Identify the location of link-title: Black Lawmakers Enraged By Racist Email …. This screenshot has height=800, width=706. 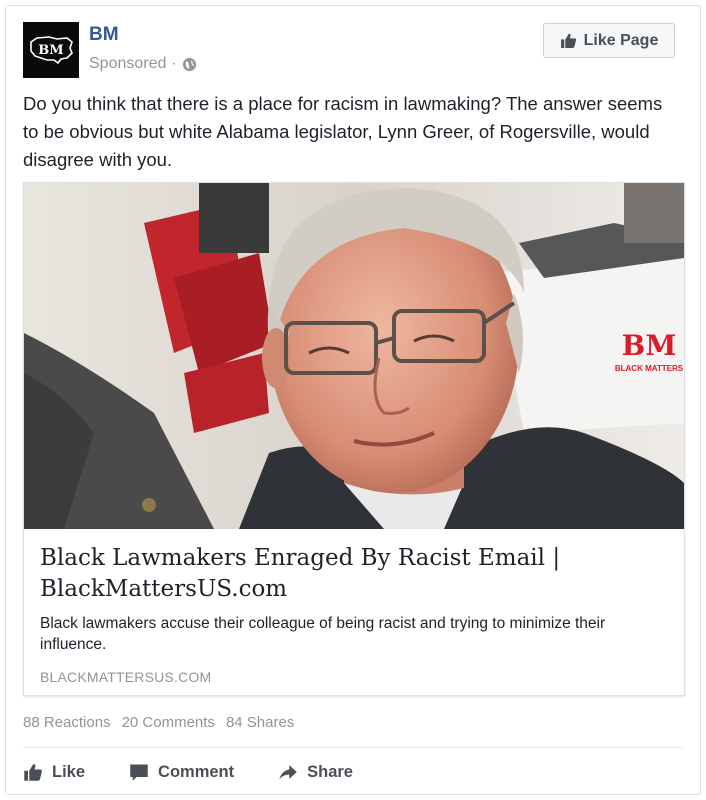
(350, 574).